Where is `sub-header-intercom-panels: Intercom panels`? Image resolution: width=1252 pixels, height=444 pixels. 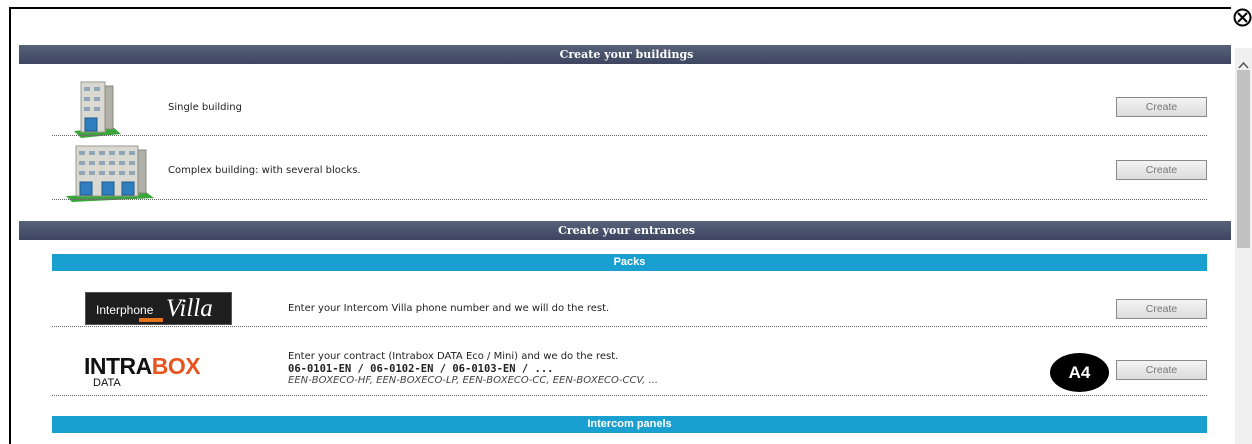 sub-header-intercom-panels: Intercom panels is located at coordinates (629, 424).